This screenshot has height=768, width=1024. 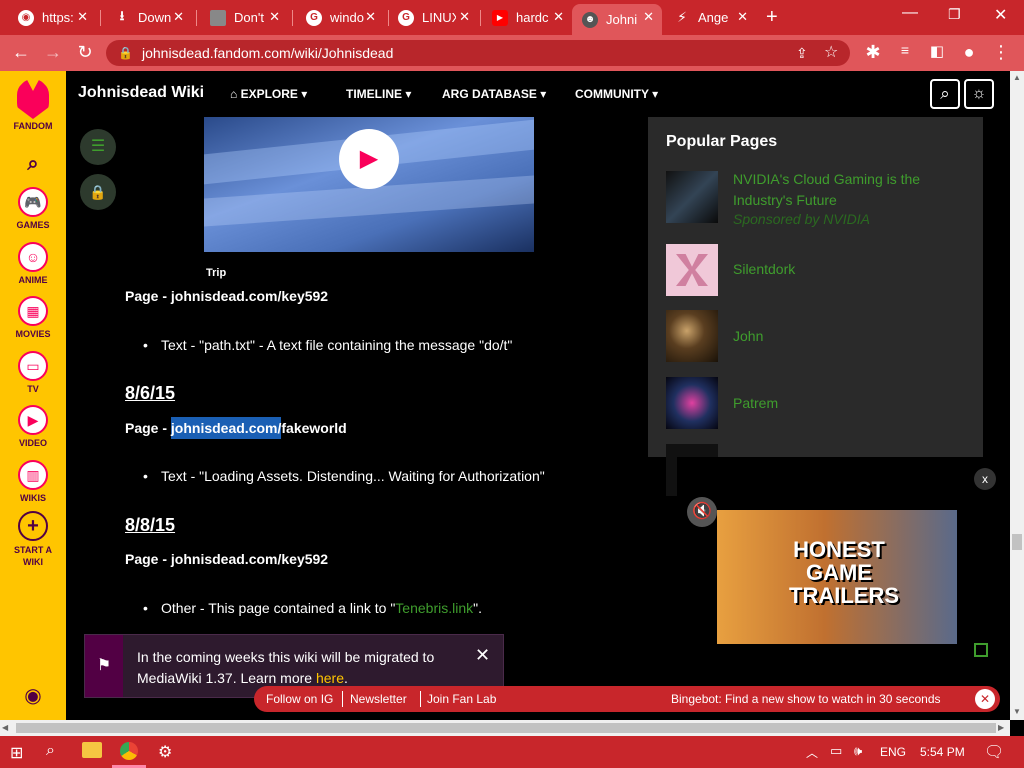 What do you see at coordinates (33, 539) in the screenshot?
I see `rail-start-wiki: + START A WIKI` at bounding box center [33, 539].